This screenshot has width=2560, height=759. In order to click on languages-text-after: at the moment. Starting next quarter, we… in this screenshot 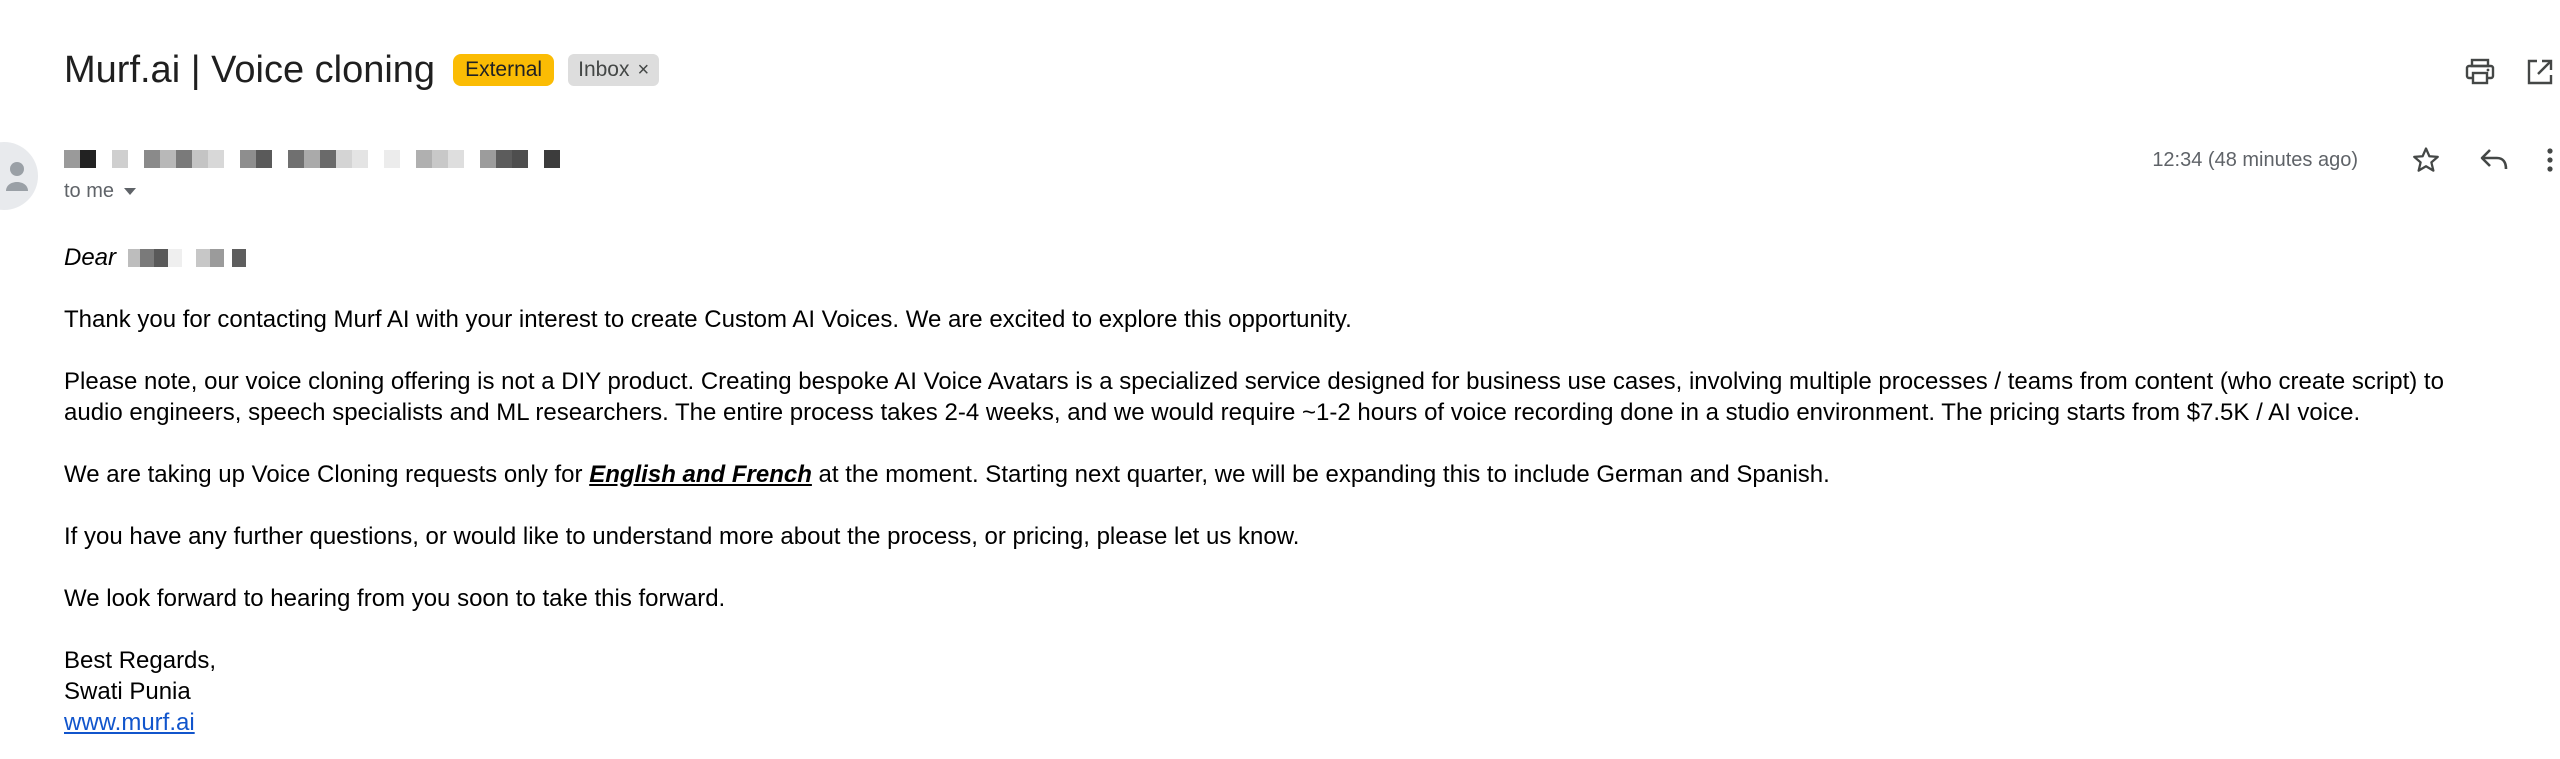, I will do `click(1320, 474)`.